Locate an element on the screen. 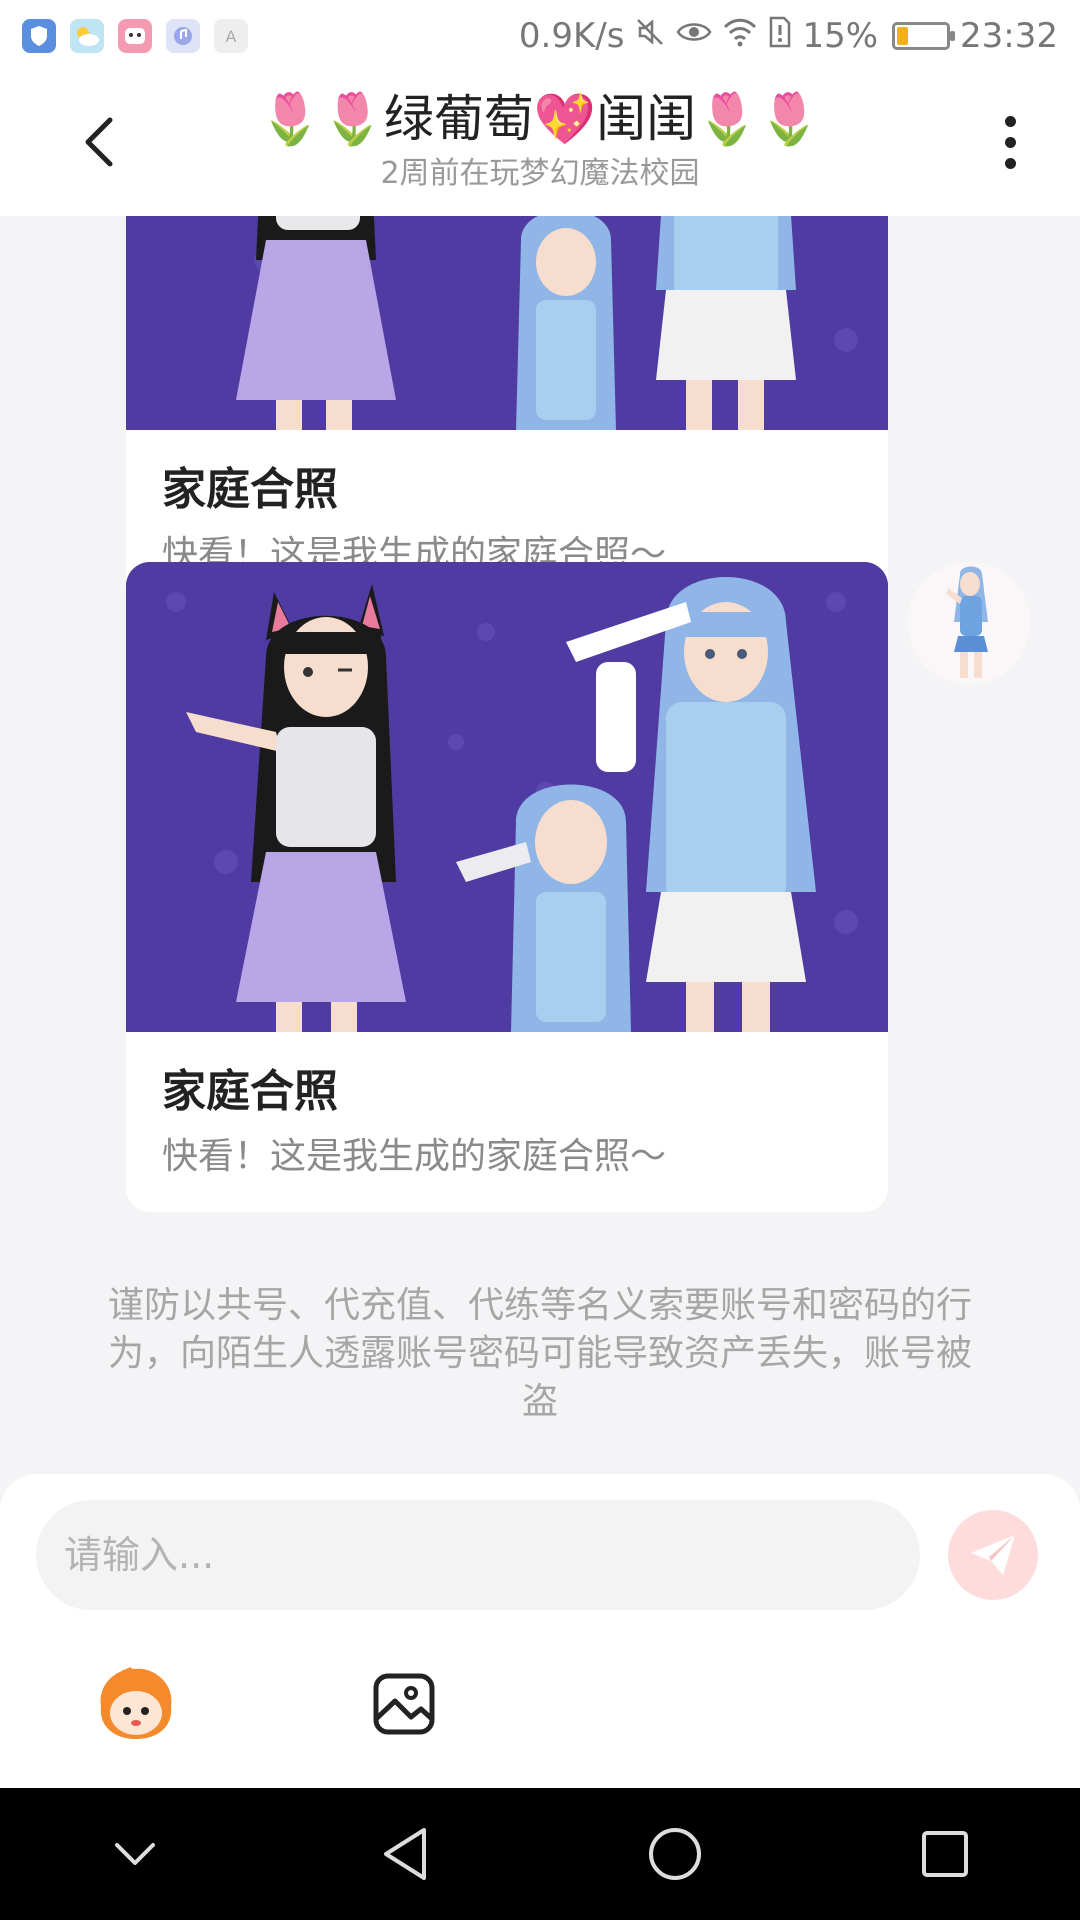  music-icon is located at coordinates (183, 36).